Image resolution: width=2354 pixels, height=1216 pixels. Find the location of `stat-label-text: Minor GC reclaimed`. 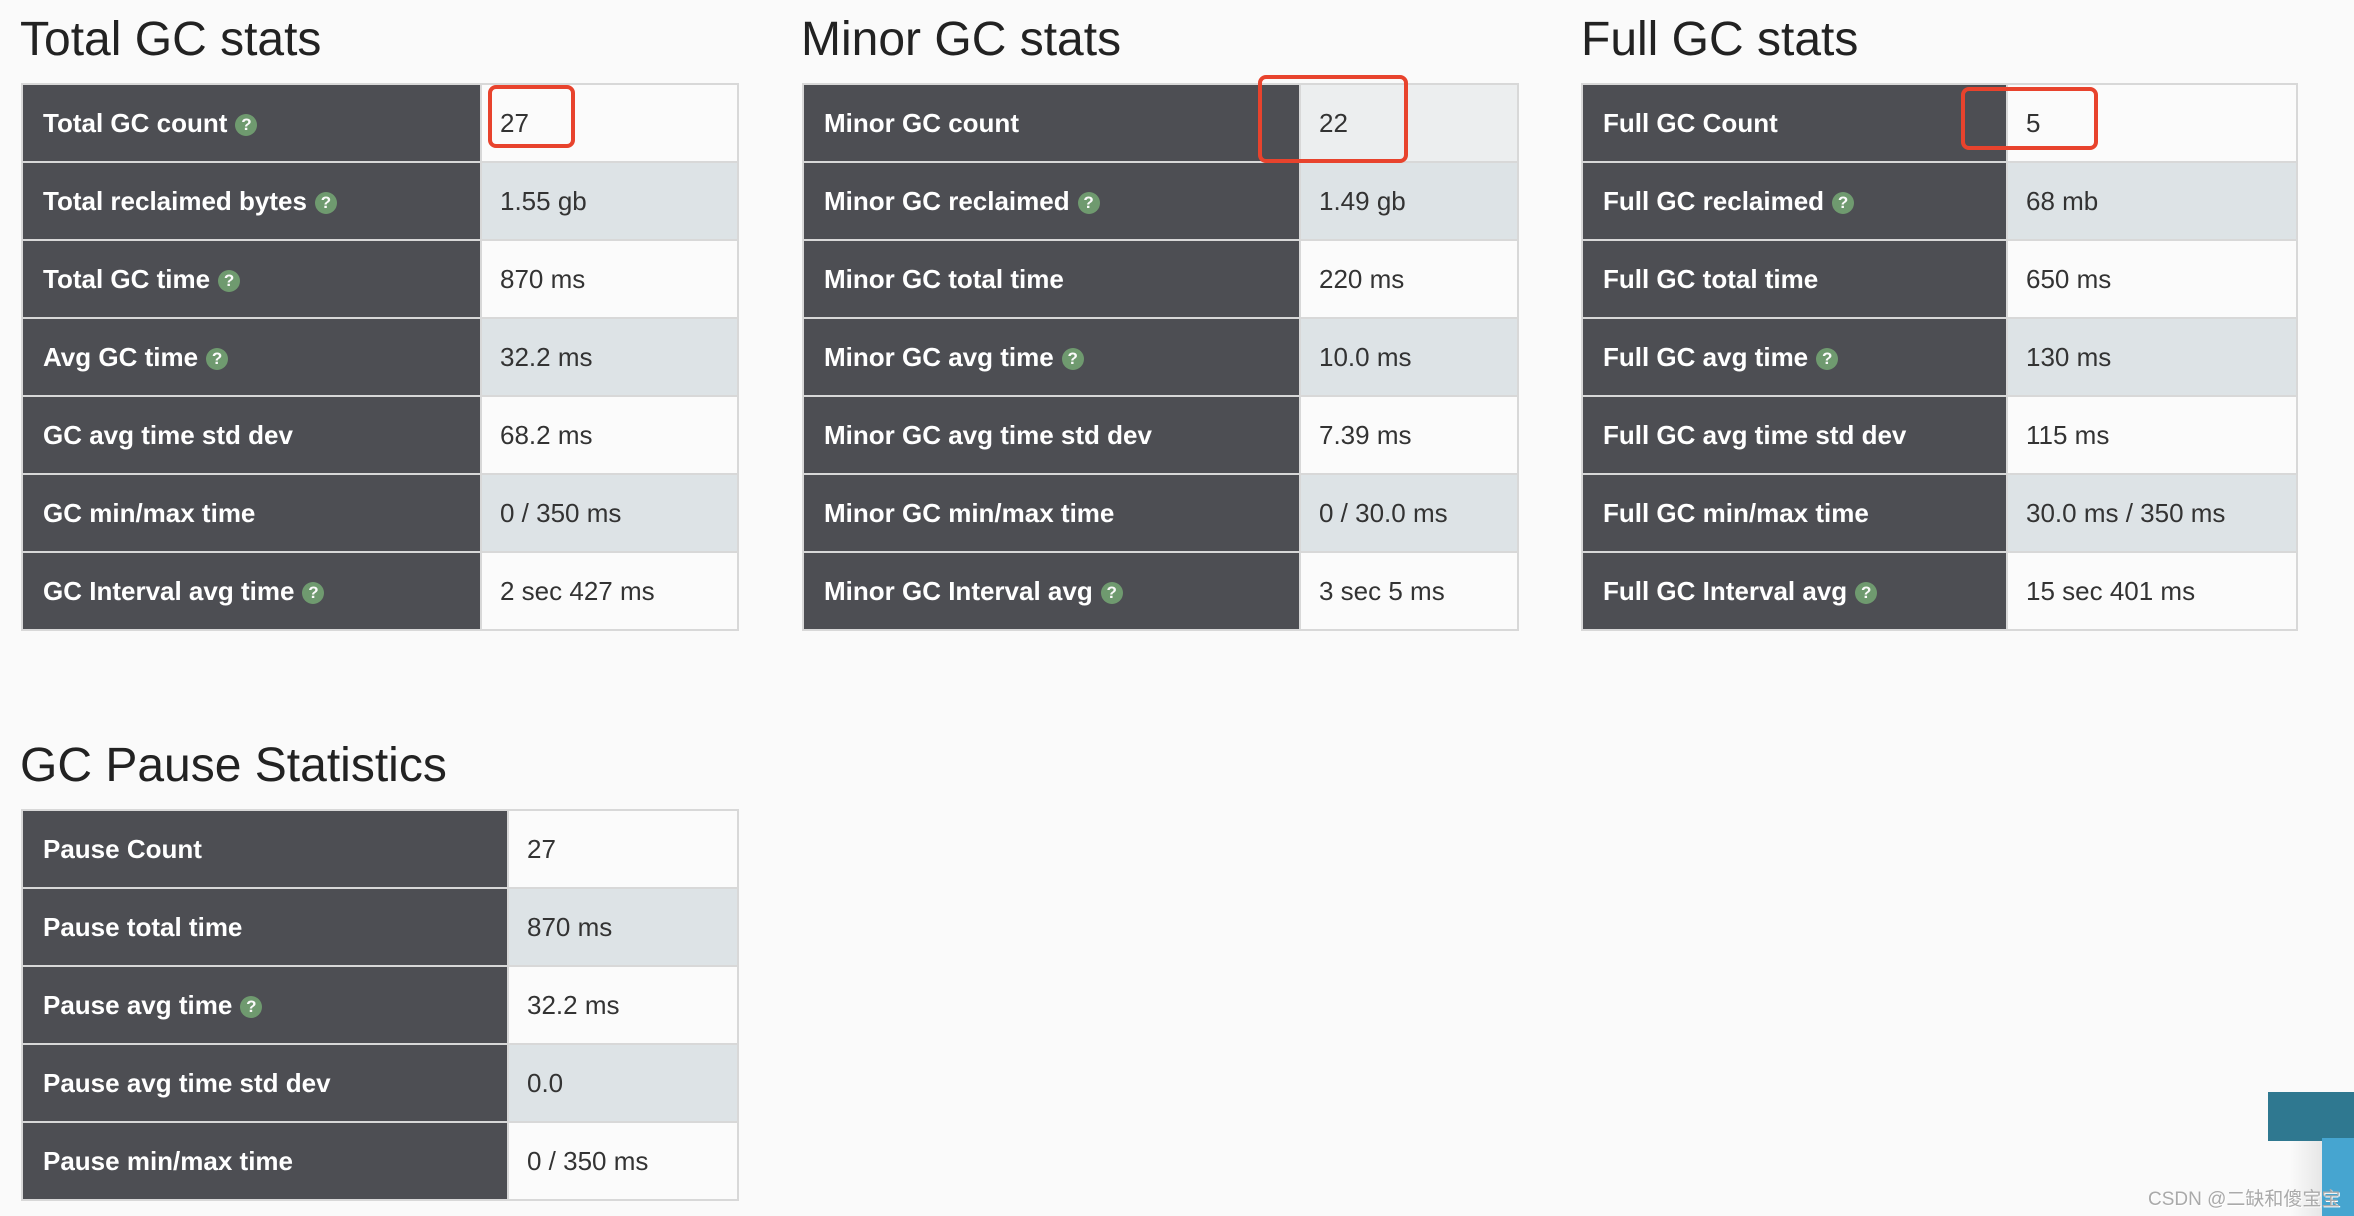

stat-label-text: Minor GC reclaimed is located at coordinates (947, 200).